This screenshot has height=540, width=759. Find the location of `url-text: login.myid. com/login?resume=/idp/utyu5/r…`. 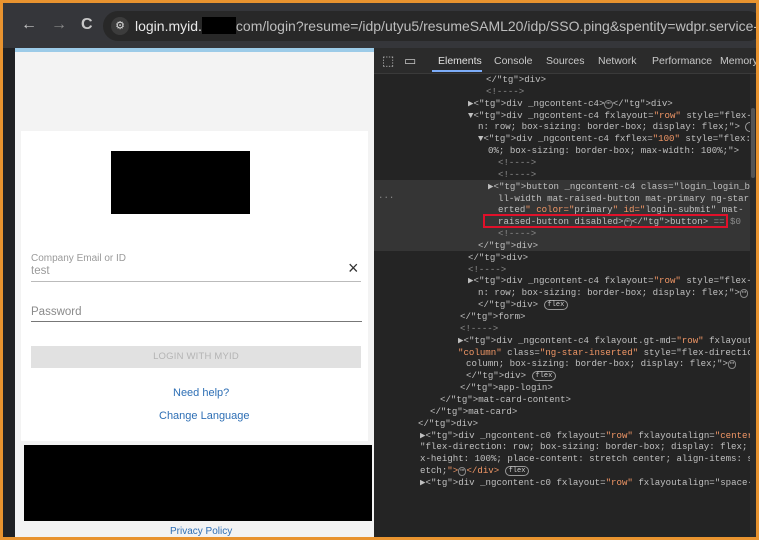

url-text: login.myid. com/login?resume=/idp/utyu5/r… is located at coordinates (445, 25).